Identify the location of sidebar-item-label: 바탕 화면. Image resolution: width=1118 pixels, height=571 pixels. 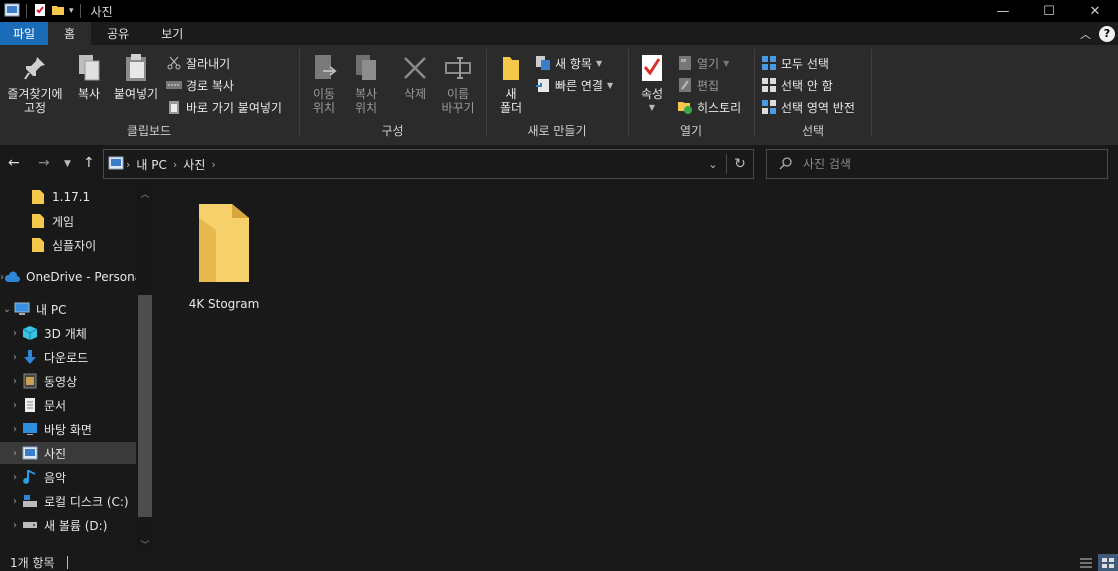
(68, 429).